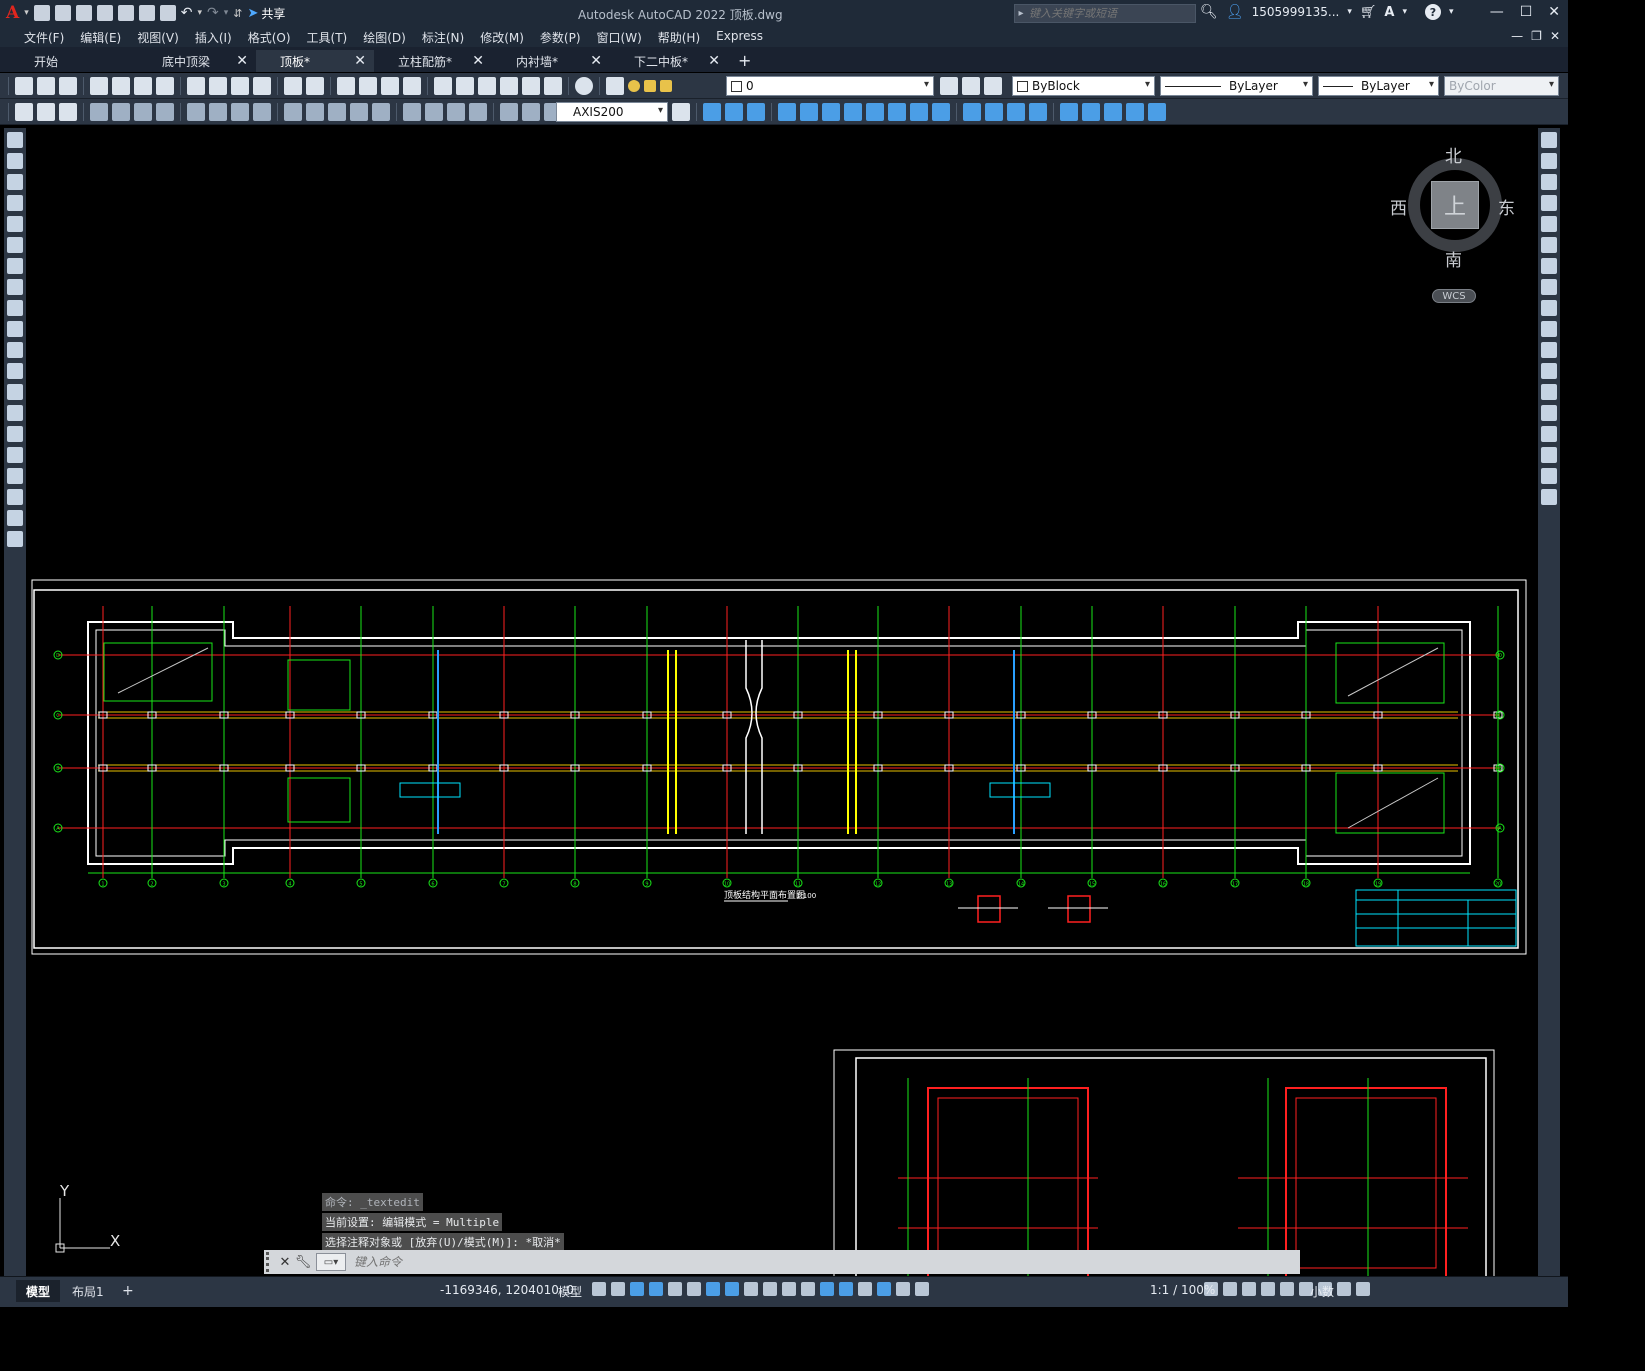  I want to click on linear-dimension-icon, so click(99, 112).